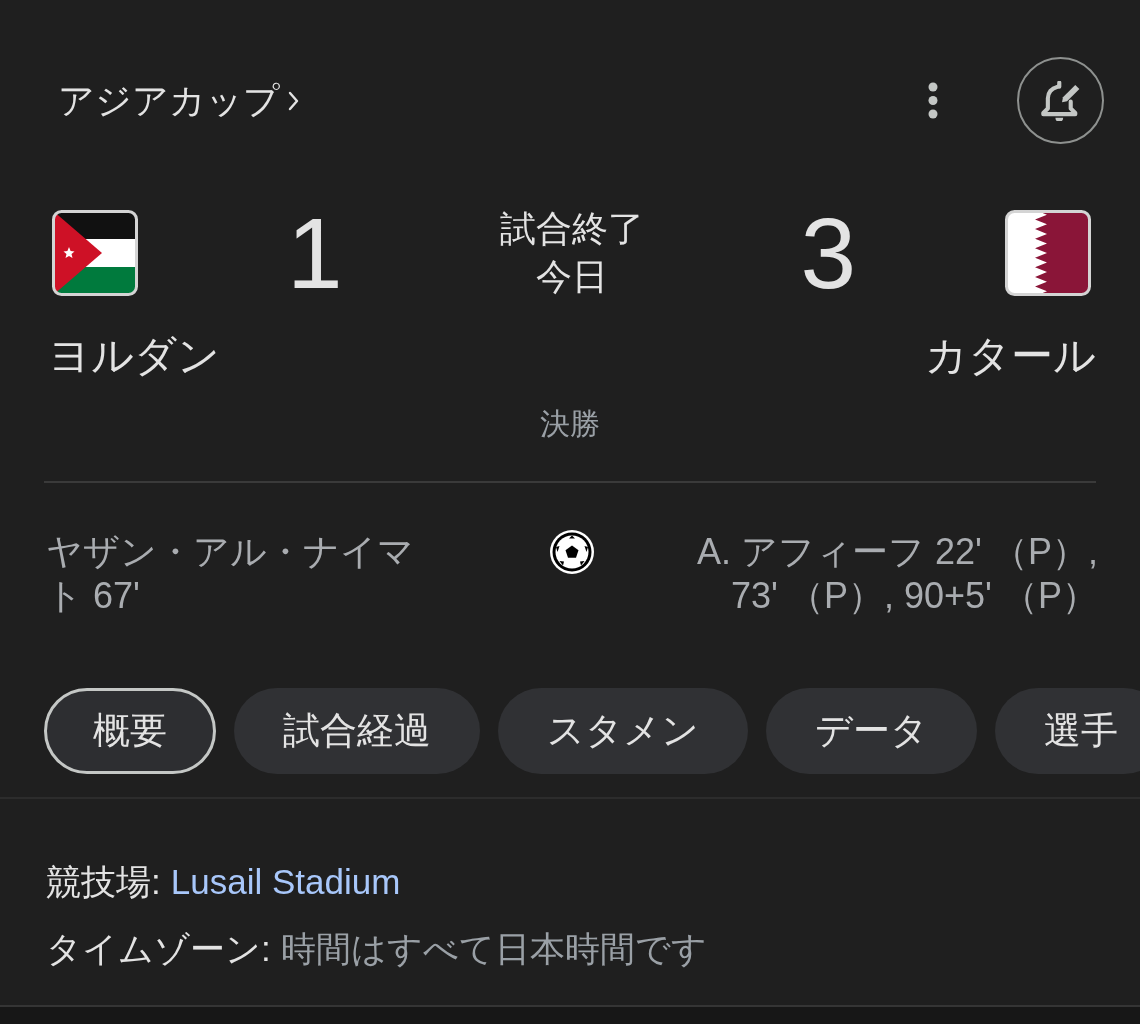 Image resolution: width=1140 pixels, height=1024 pixels. Describe the element at coordinates (285, 882) in the screenshot. I see `venue-link: Lusail Stadium` at that location.